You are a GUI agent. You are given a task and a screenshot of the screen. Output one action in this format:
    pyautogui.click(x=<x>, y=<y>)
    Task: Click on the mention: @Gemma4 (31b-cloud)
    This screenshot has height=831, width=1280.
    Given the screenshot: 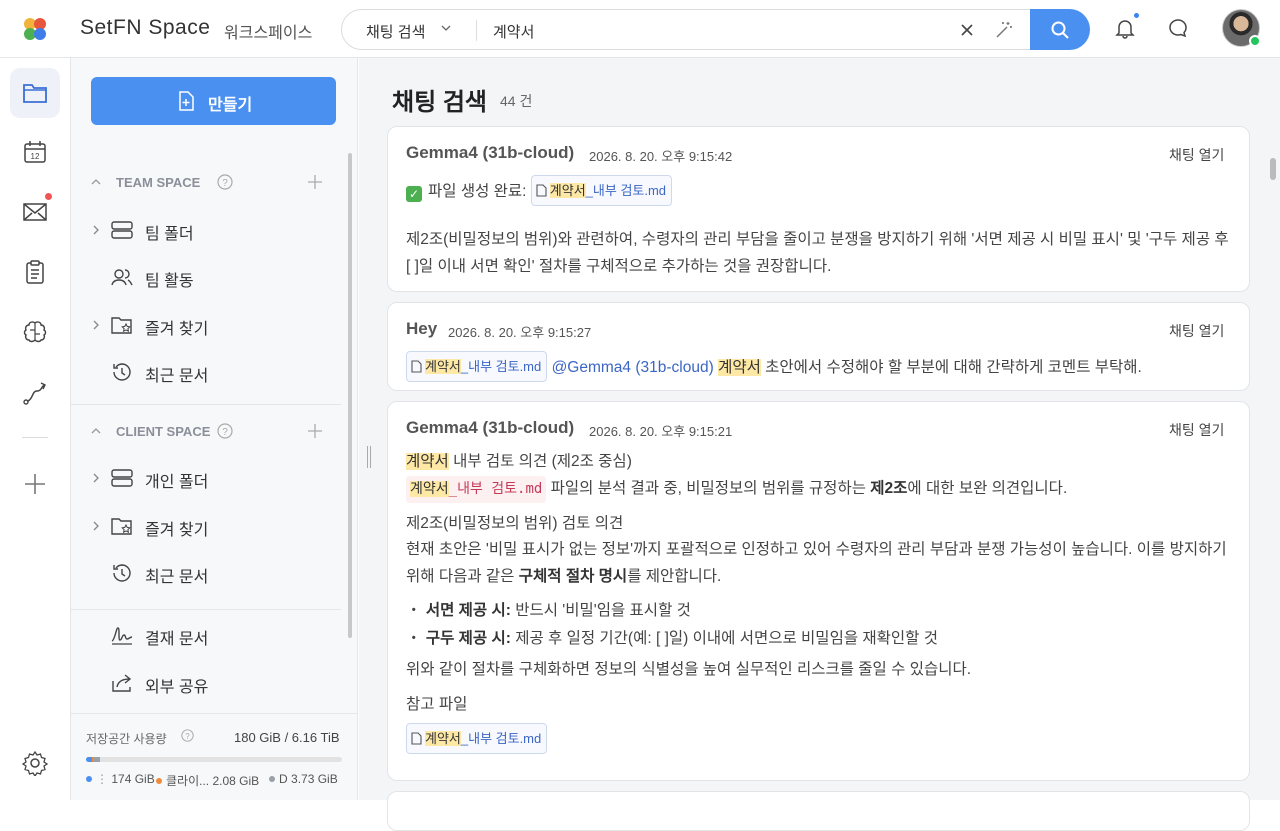 What is the action you would take?
    pyautogui.click(x=633, y=367)
    